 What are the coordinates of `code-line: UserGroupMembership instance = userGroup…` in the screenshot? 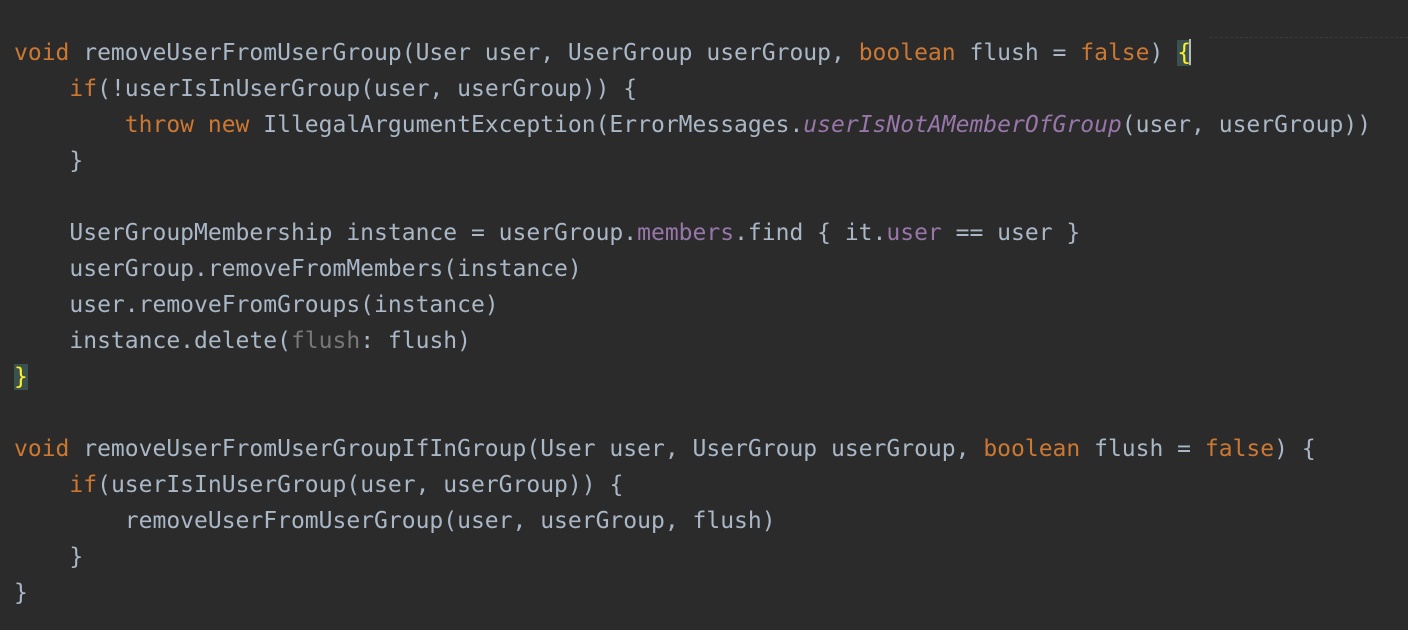 It's located at (692, 233).